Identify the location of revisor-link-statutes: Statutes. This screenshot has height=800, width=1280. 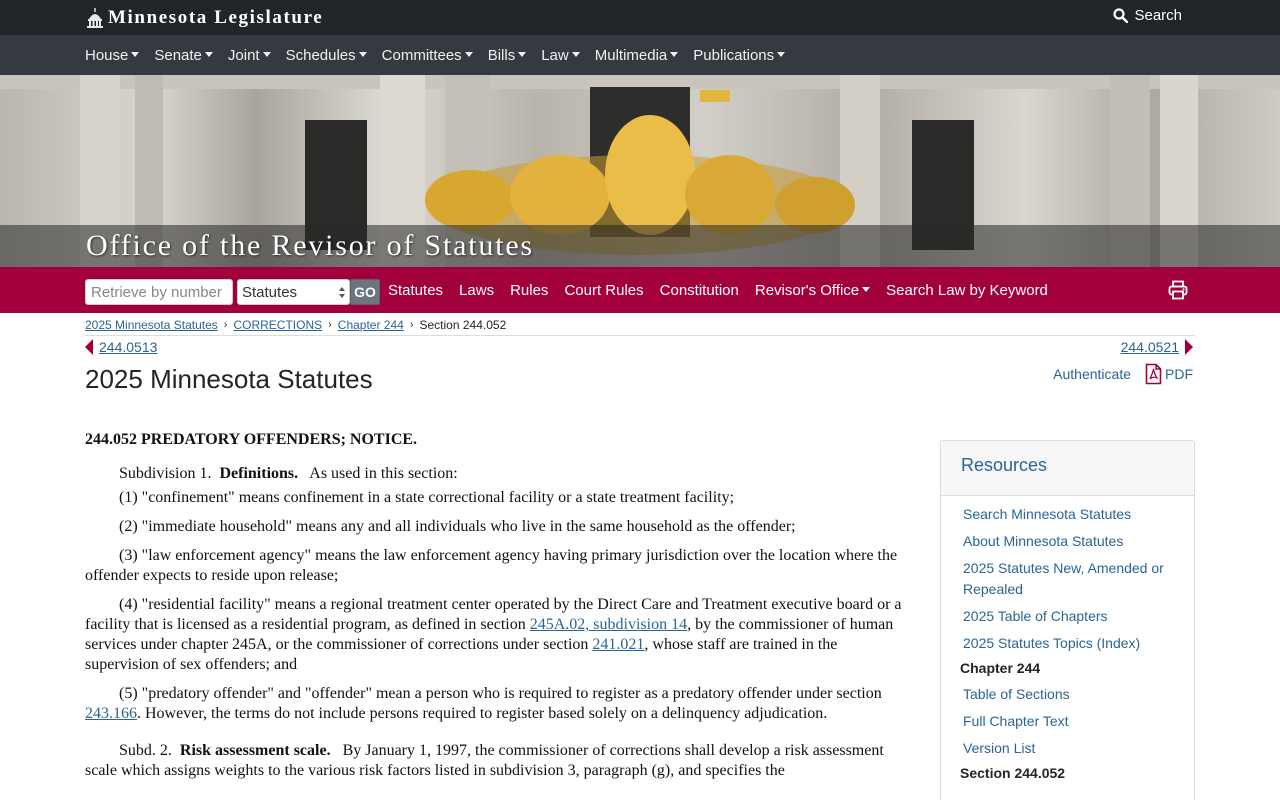
(415, 290).